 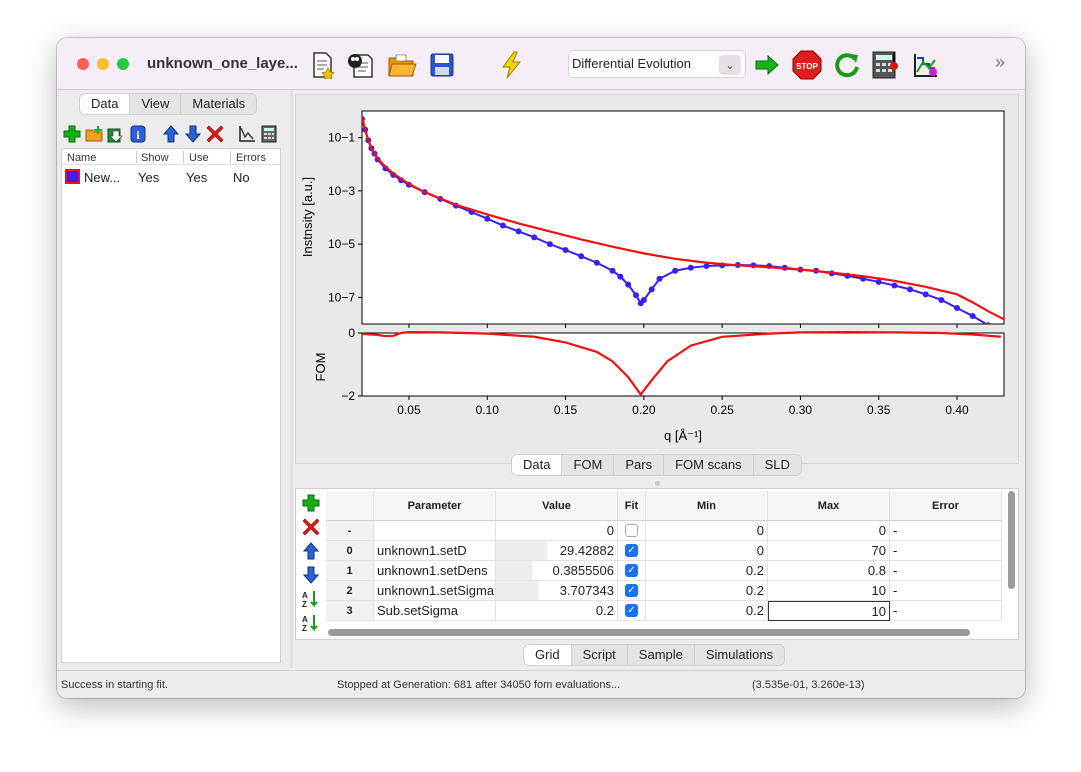 What do you see at coordinates (241, 177) in the screenshot?
I see `dataset-errors: No` at bounding box center [241, 177].